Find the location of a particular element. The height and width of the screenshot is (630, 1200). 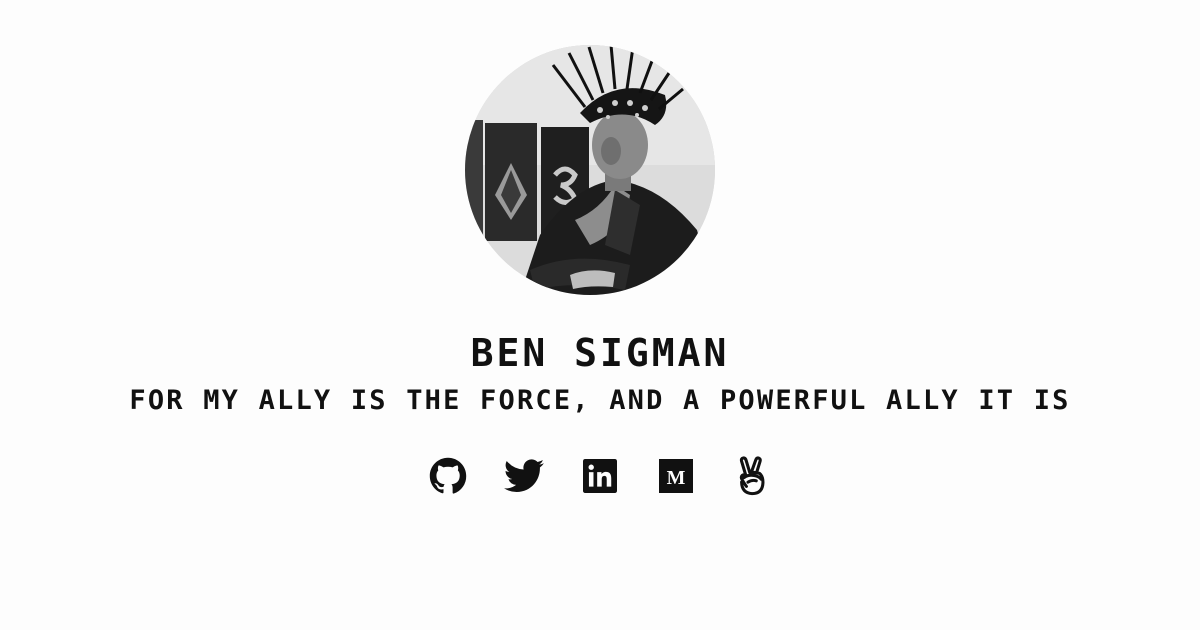

social-links: M is located at coordinates (600, 476).